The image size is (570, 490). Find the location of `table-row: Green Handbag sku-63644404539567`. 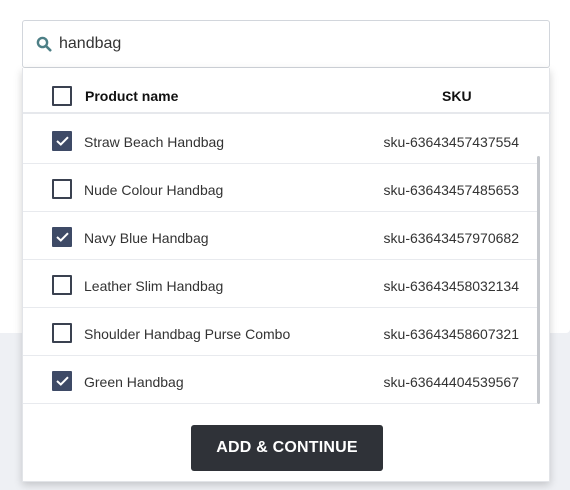

table-row: Green Handbag sku-63644404539567 is located at coordinates (280, 380).